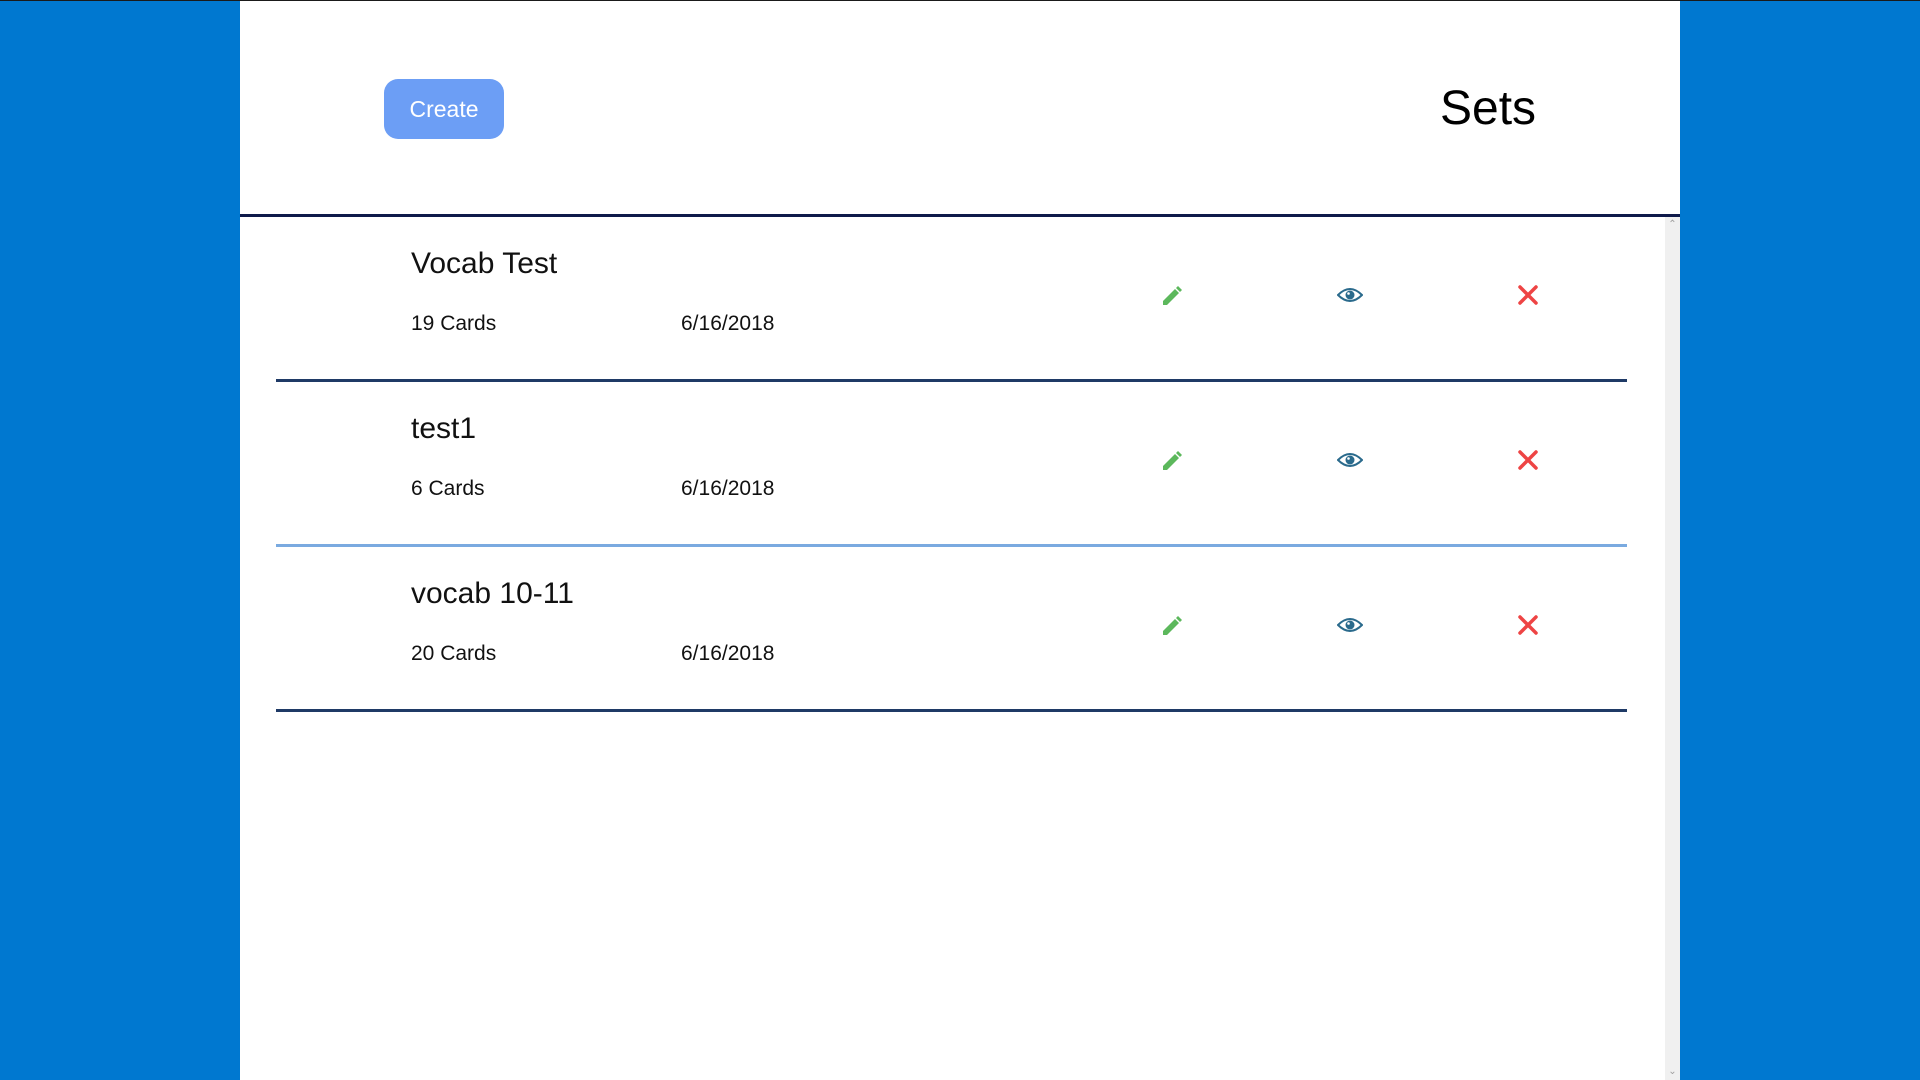 Image resolution: width=1920 pixels, height=1080 pixels. I want to click on set-row: test1 6 Cards 6/16/2018, so click(951, 464).